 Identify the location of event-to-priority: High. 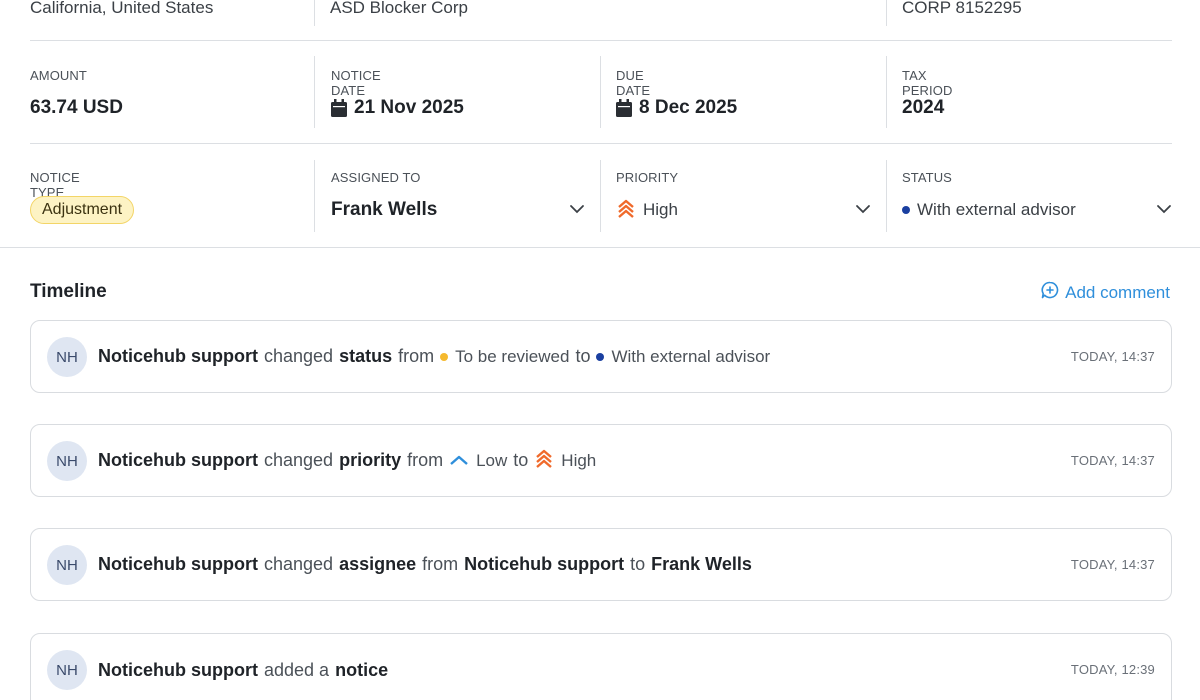
(565, 460).